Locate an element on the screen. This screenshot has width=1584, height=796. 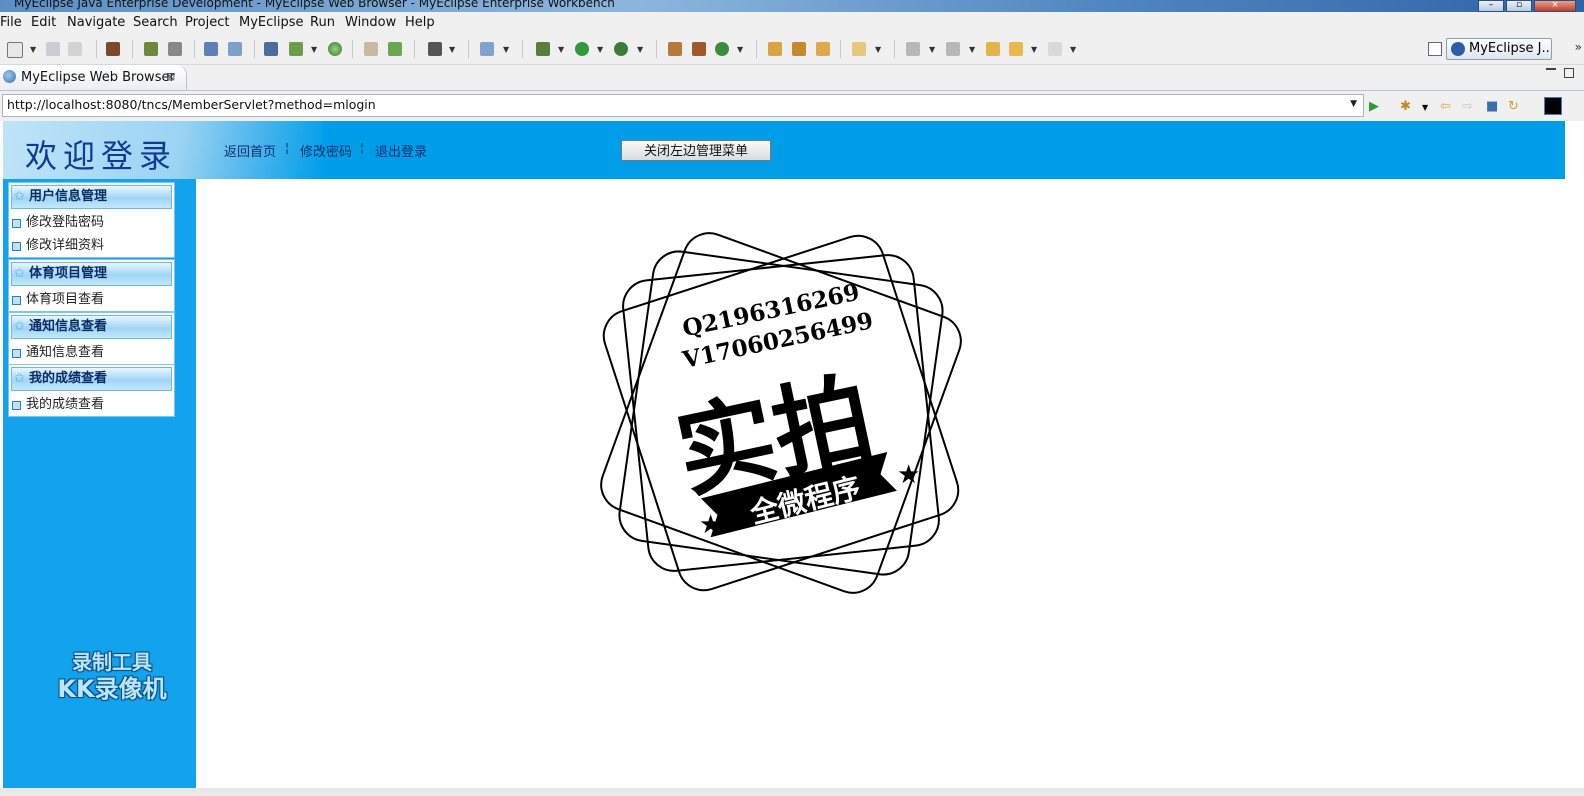
menu-group-user: ✩ 用户信息管理 修改登陆密码 修改详细资料 is located at coordinates (91, 220).